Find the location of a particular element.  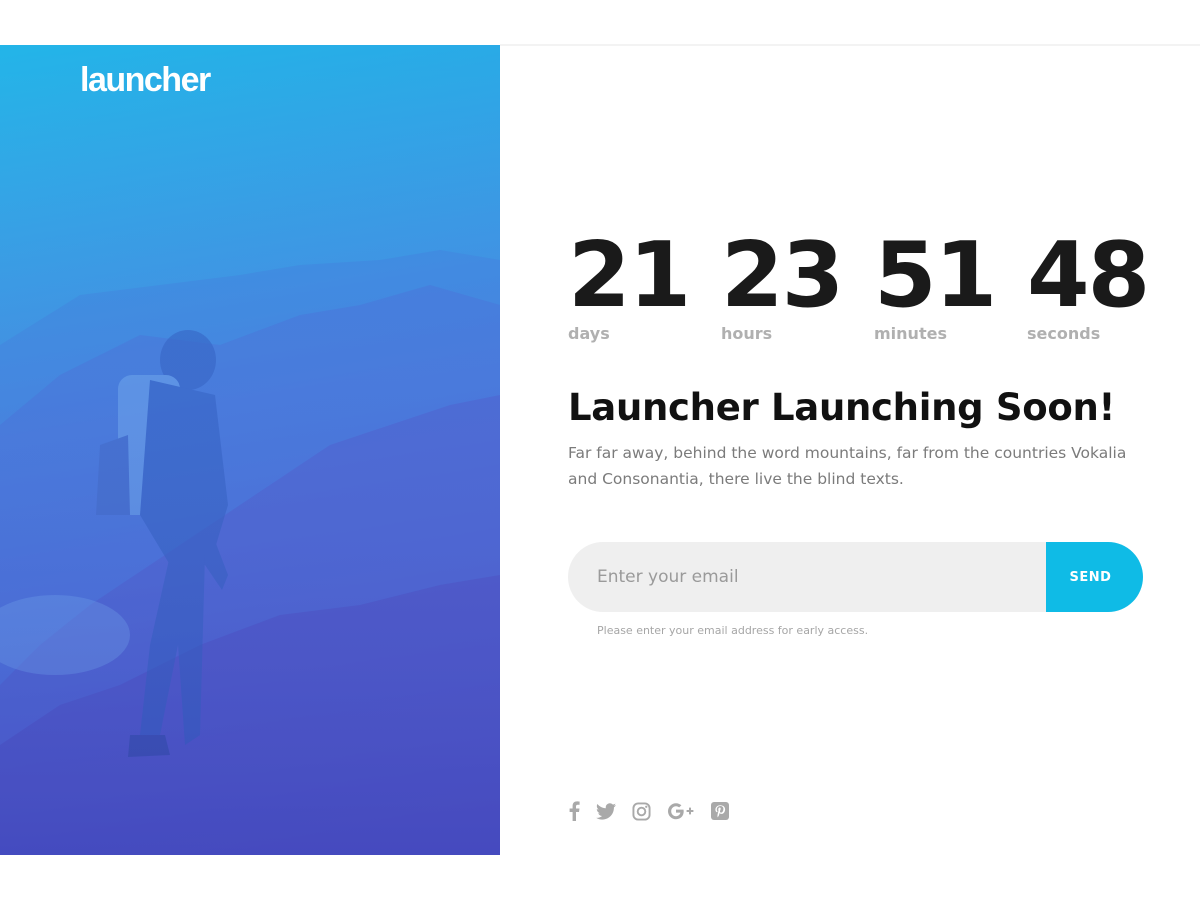

countdown-label: hours is located at coordinates (747, 333).